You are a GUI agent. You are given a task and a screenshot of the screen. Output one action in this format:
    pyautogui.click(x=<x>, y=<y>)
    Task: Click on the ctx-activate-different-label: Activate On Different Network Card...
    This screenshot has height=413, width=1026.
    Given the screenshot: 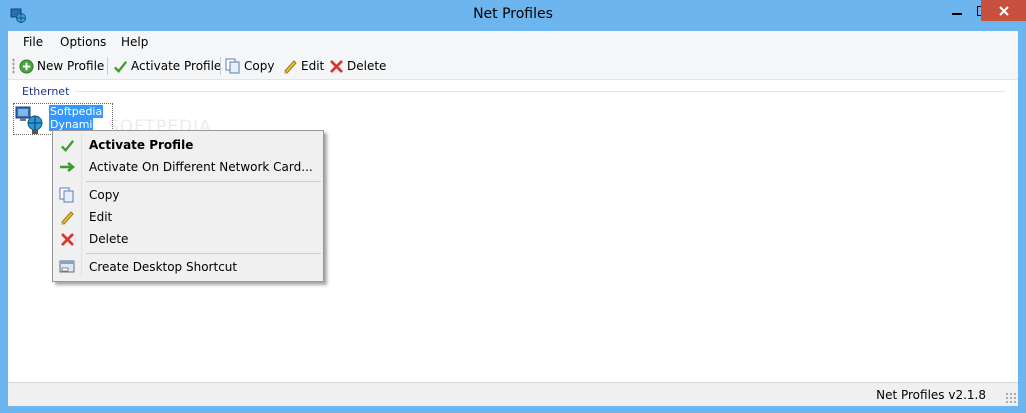 What is the action you would take?
    pyautogui.click(x=201, y=167)
    